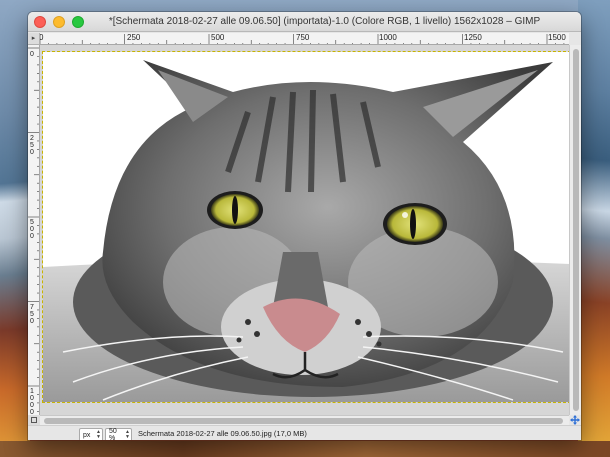 The width and height of the screenshot is (610, 457). I want to click on hruler-label: 1500, so click(557, 37).